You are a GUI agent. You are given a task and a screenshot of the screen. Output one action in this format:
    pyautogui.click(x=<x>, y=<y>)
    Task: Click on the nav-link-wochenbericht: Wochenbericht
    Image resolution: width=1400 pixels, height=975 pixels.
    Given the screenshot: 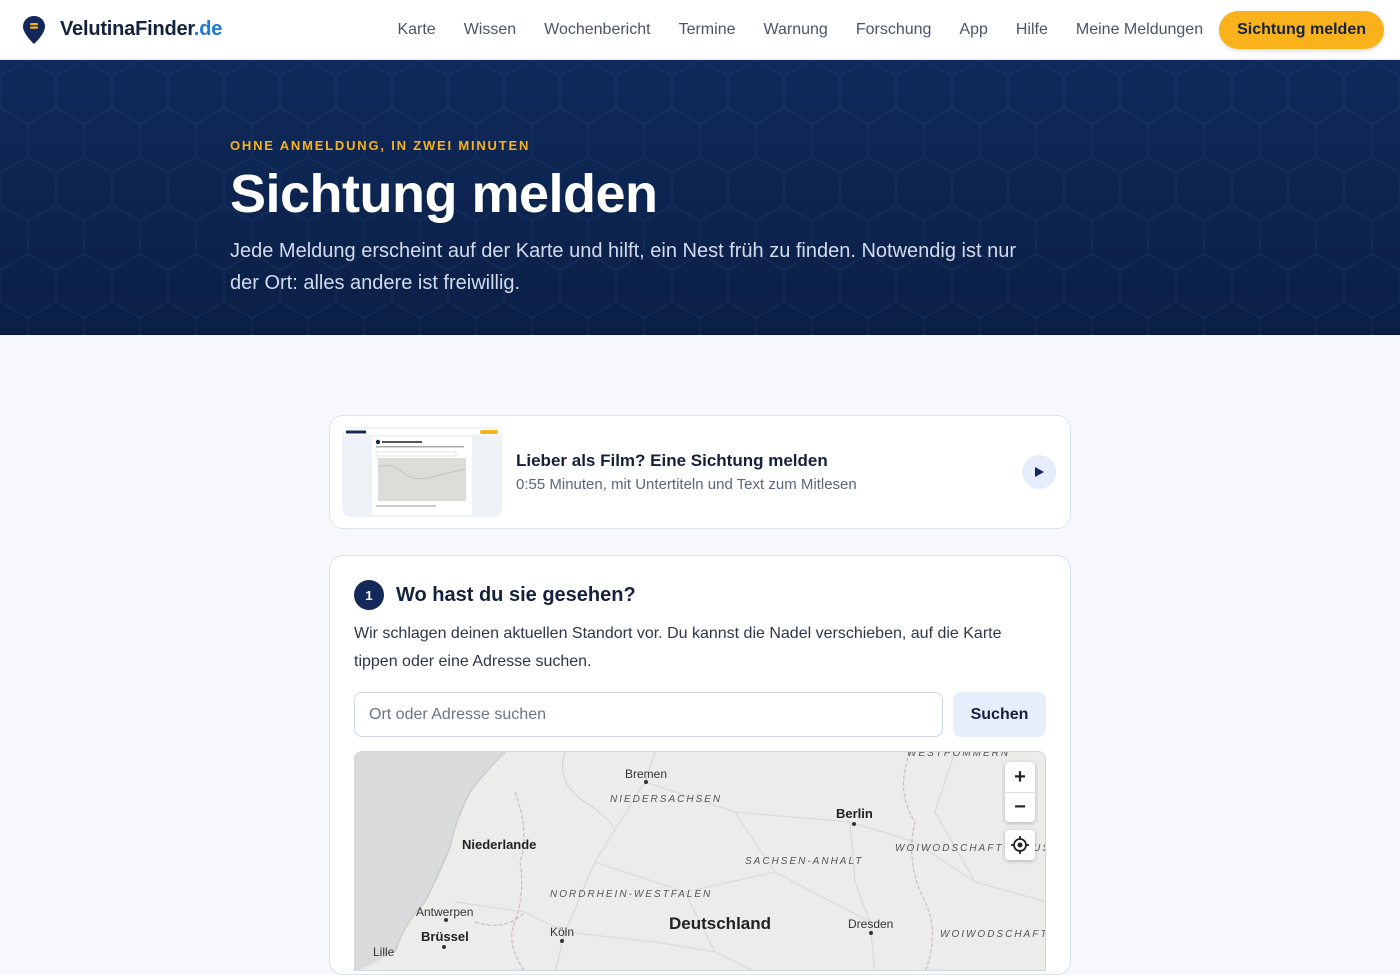 What is the action you would take?
    pyautogui.click(x=597, y=30)
    